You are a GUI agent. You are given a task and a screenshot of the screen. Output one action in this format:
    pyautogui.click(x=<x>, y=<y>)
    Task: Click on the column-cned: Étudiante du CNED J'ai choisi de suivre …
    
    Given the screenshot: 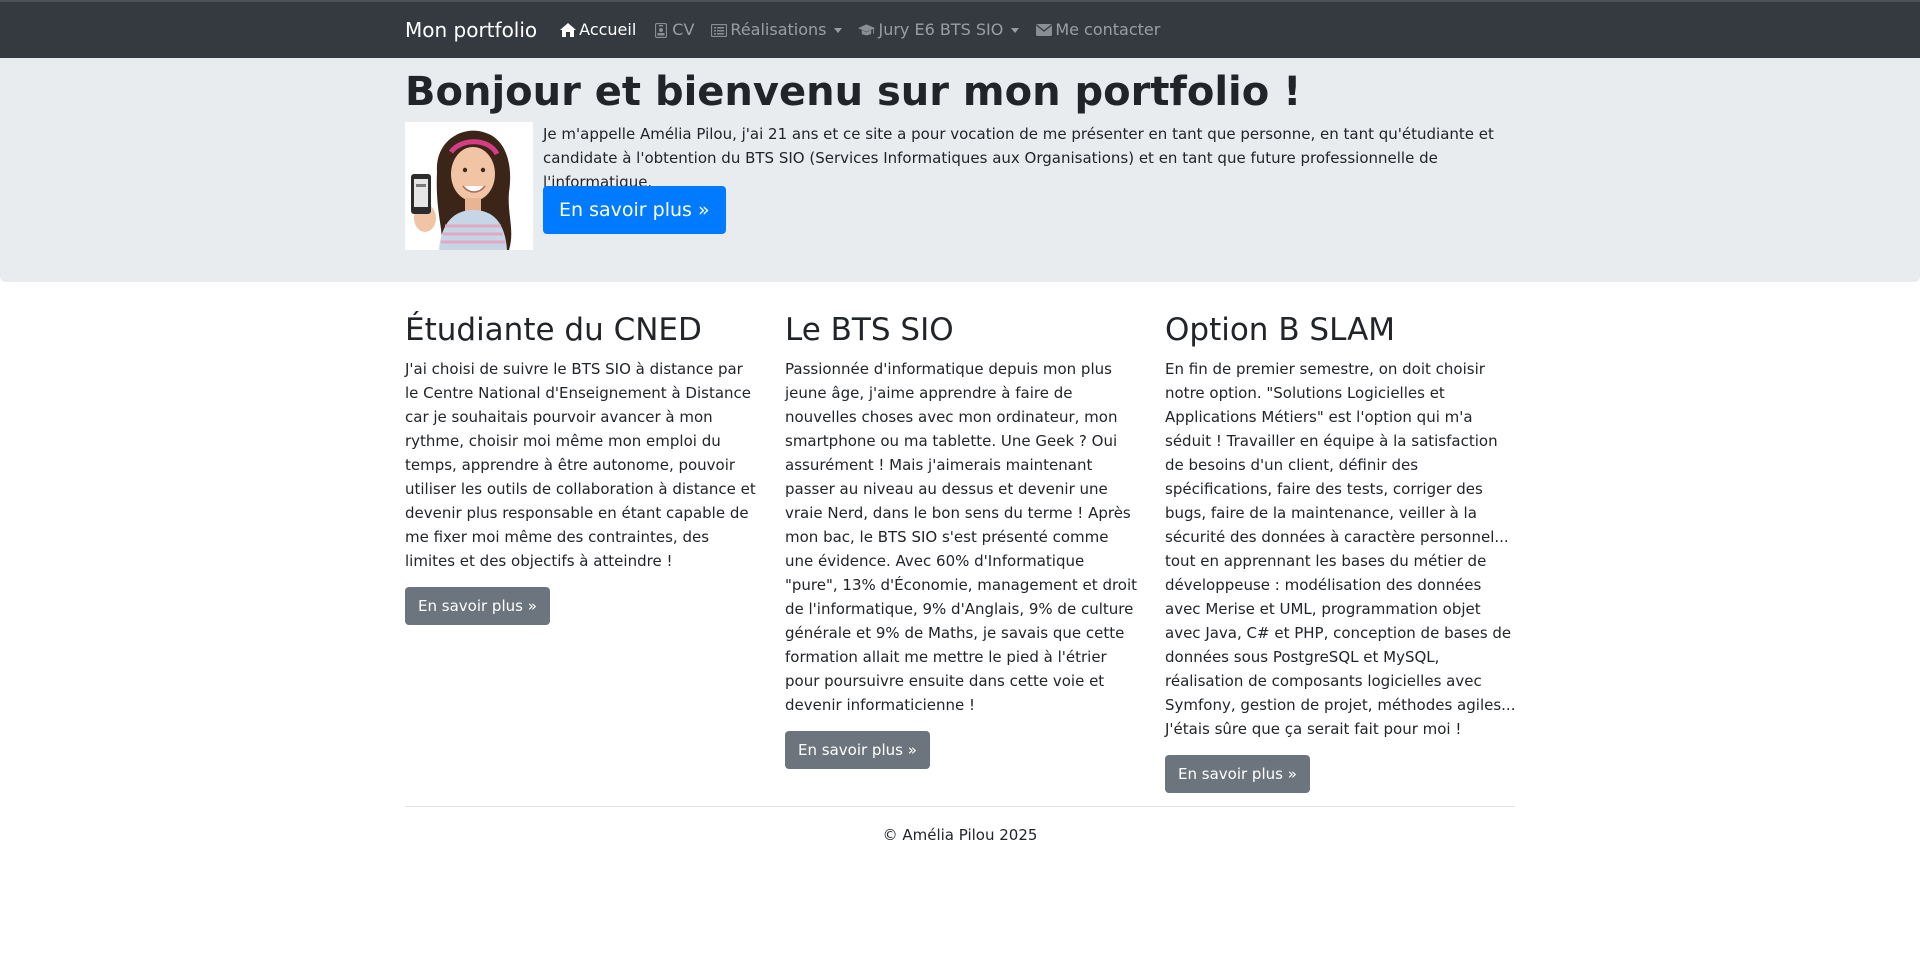 What is the action you would take?
    pyautogui.click(x=582, y=469)
    